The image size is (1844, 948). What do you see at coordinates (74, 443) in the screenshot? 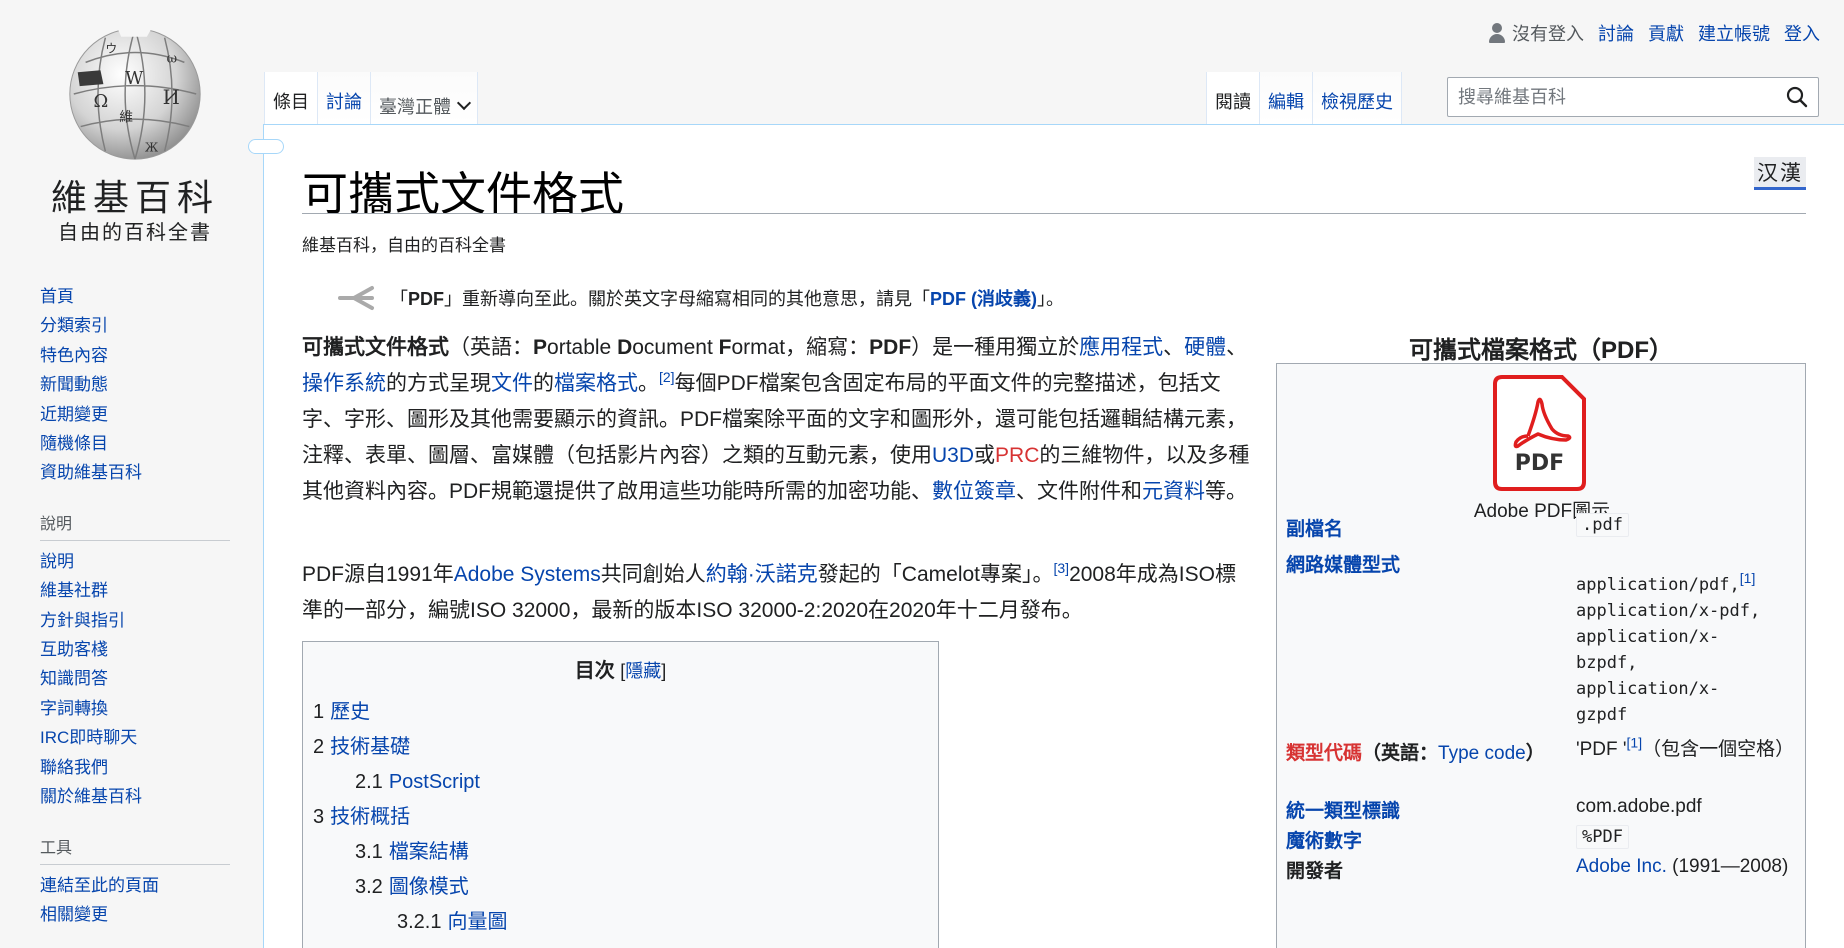
I see `sidebar-item-random: 隨機條目` at bounding box center [74, 443].